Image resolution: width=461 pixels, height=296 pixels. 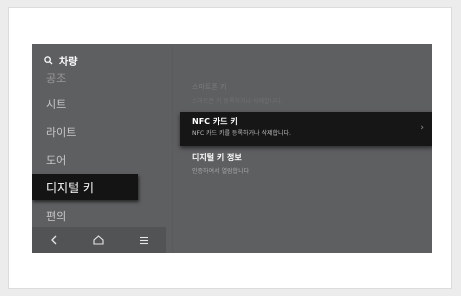 What do you see at coordinates (241, 133) in the screenshot?
I see `nfc-card-key-subtitle: NFC 카드 키를 등록하거나 삭제합니다.` at bounding box center [241, 133].